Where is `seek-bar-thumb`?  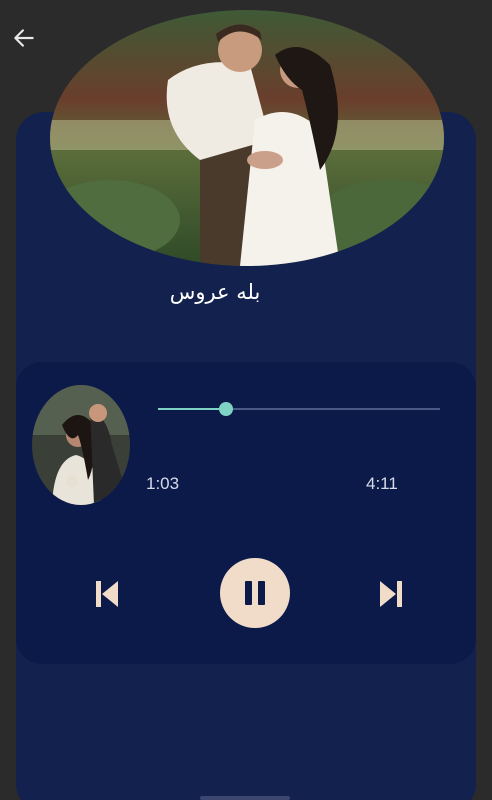 seek-bar-thumb is located at coordinates (225, 409).